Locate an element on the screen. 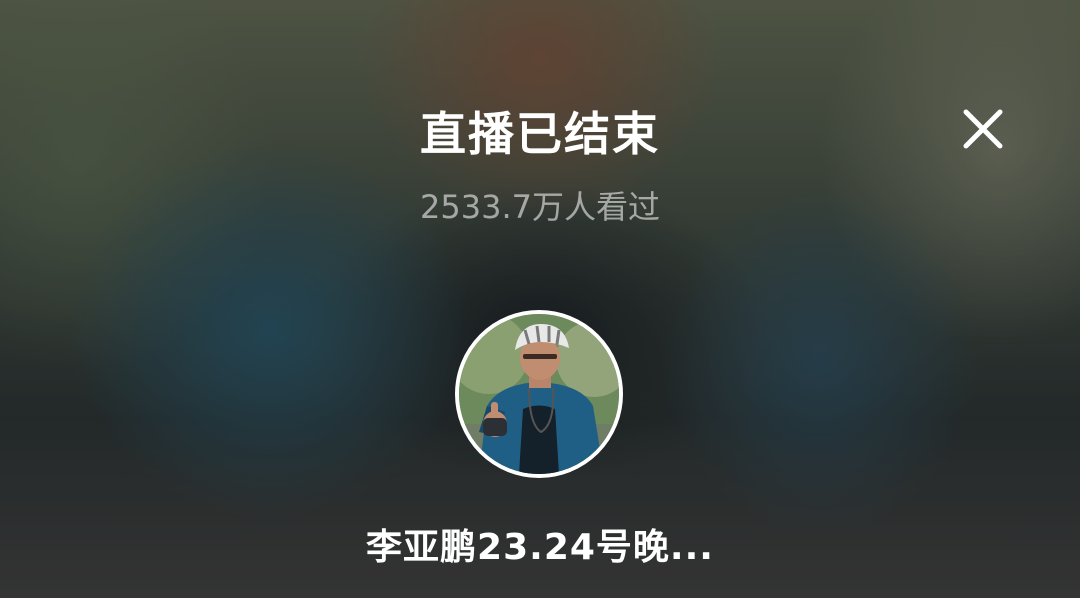 This screenshot has width=1080, height=598. cyclist-avatar is located at coordinates (539, 394).